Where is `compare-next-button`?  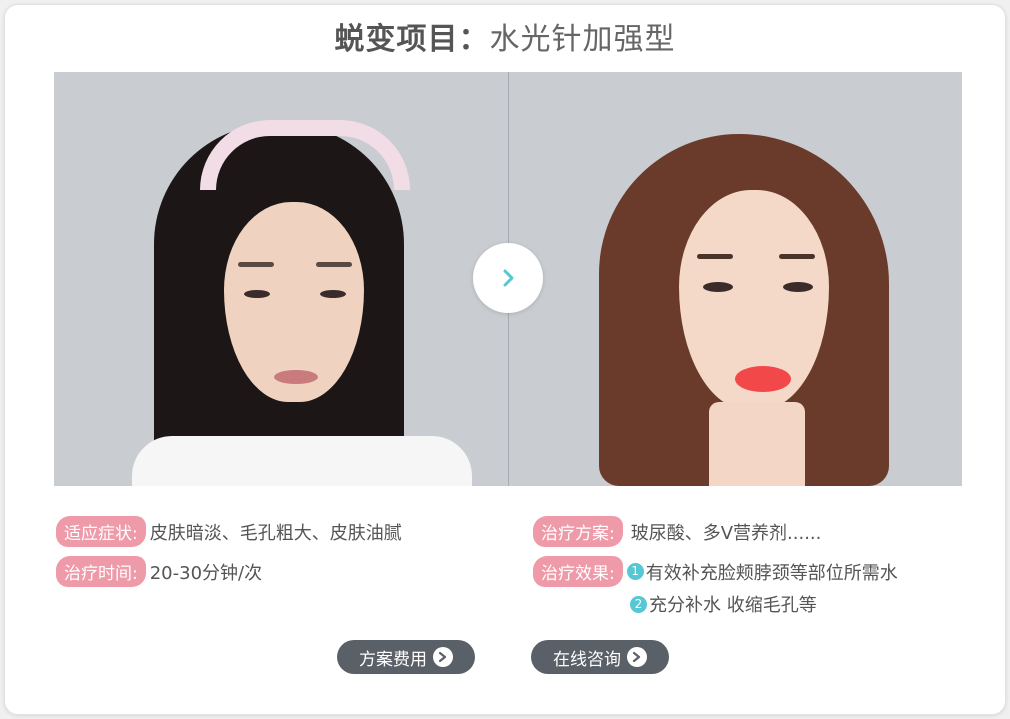 compare-next-button is located at coordinates (508, 278).